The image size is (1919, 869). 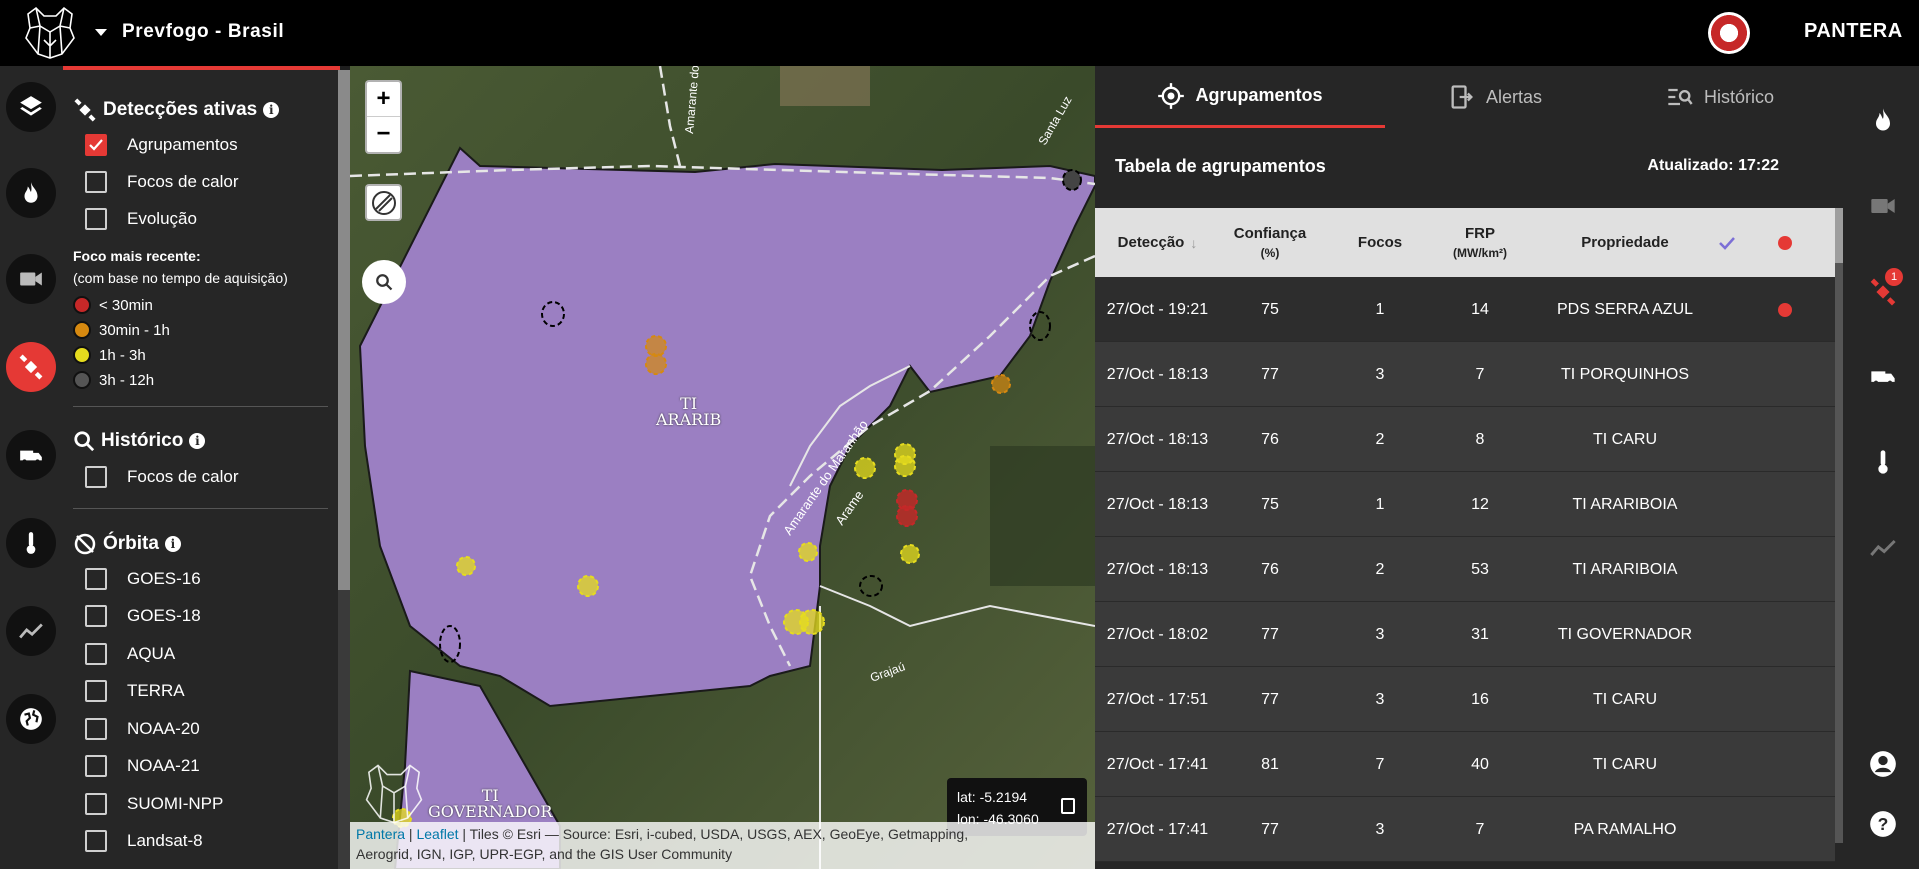 What do you see at coordinates (1151, 242) in the screenshot?
I see `column-label: Detecção` at bounding box center [1151, 242].